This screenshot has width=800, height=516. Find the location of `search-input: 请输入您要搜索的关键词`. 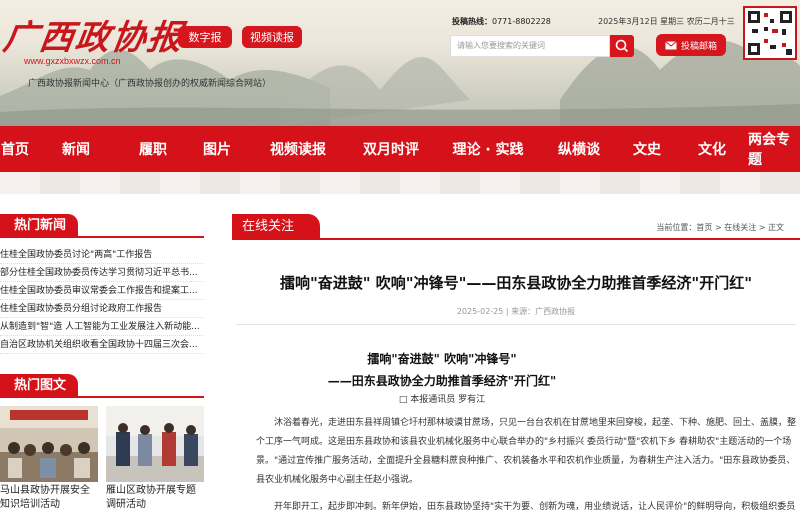

search-input: 请输入您要搜索的关键词 is located at coordinates (530, 46).